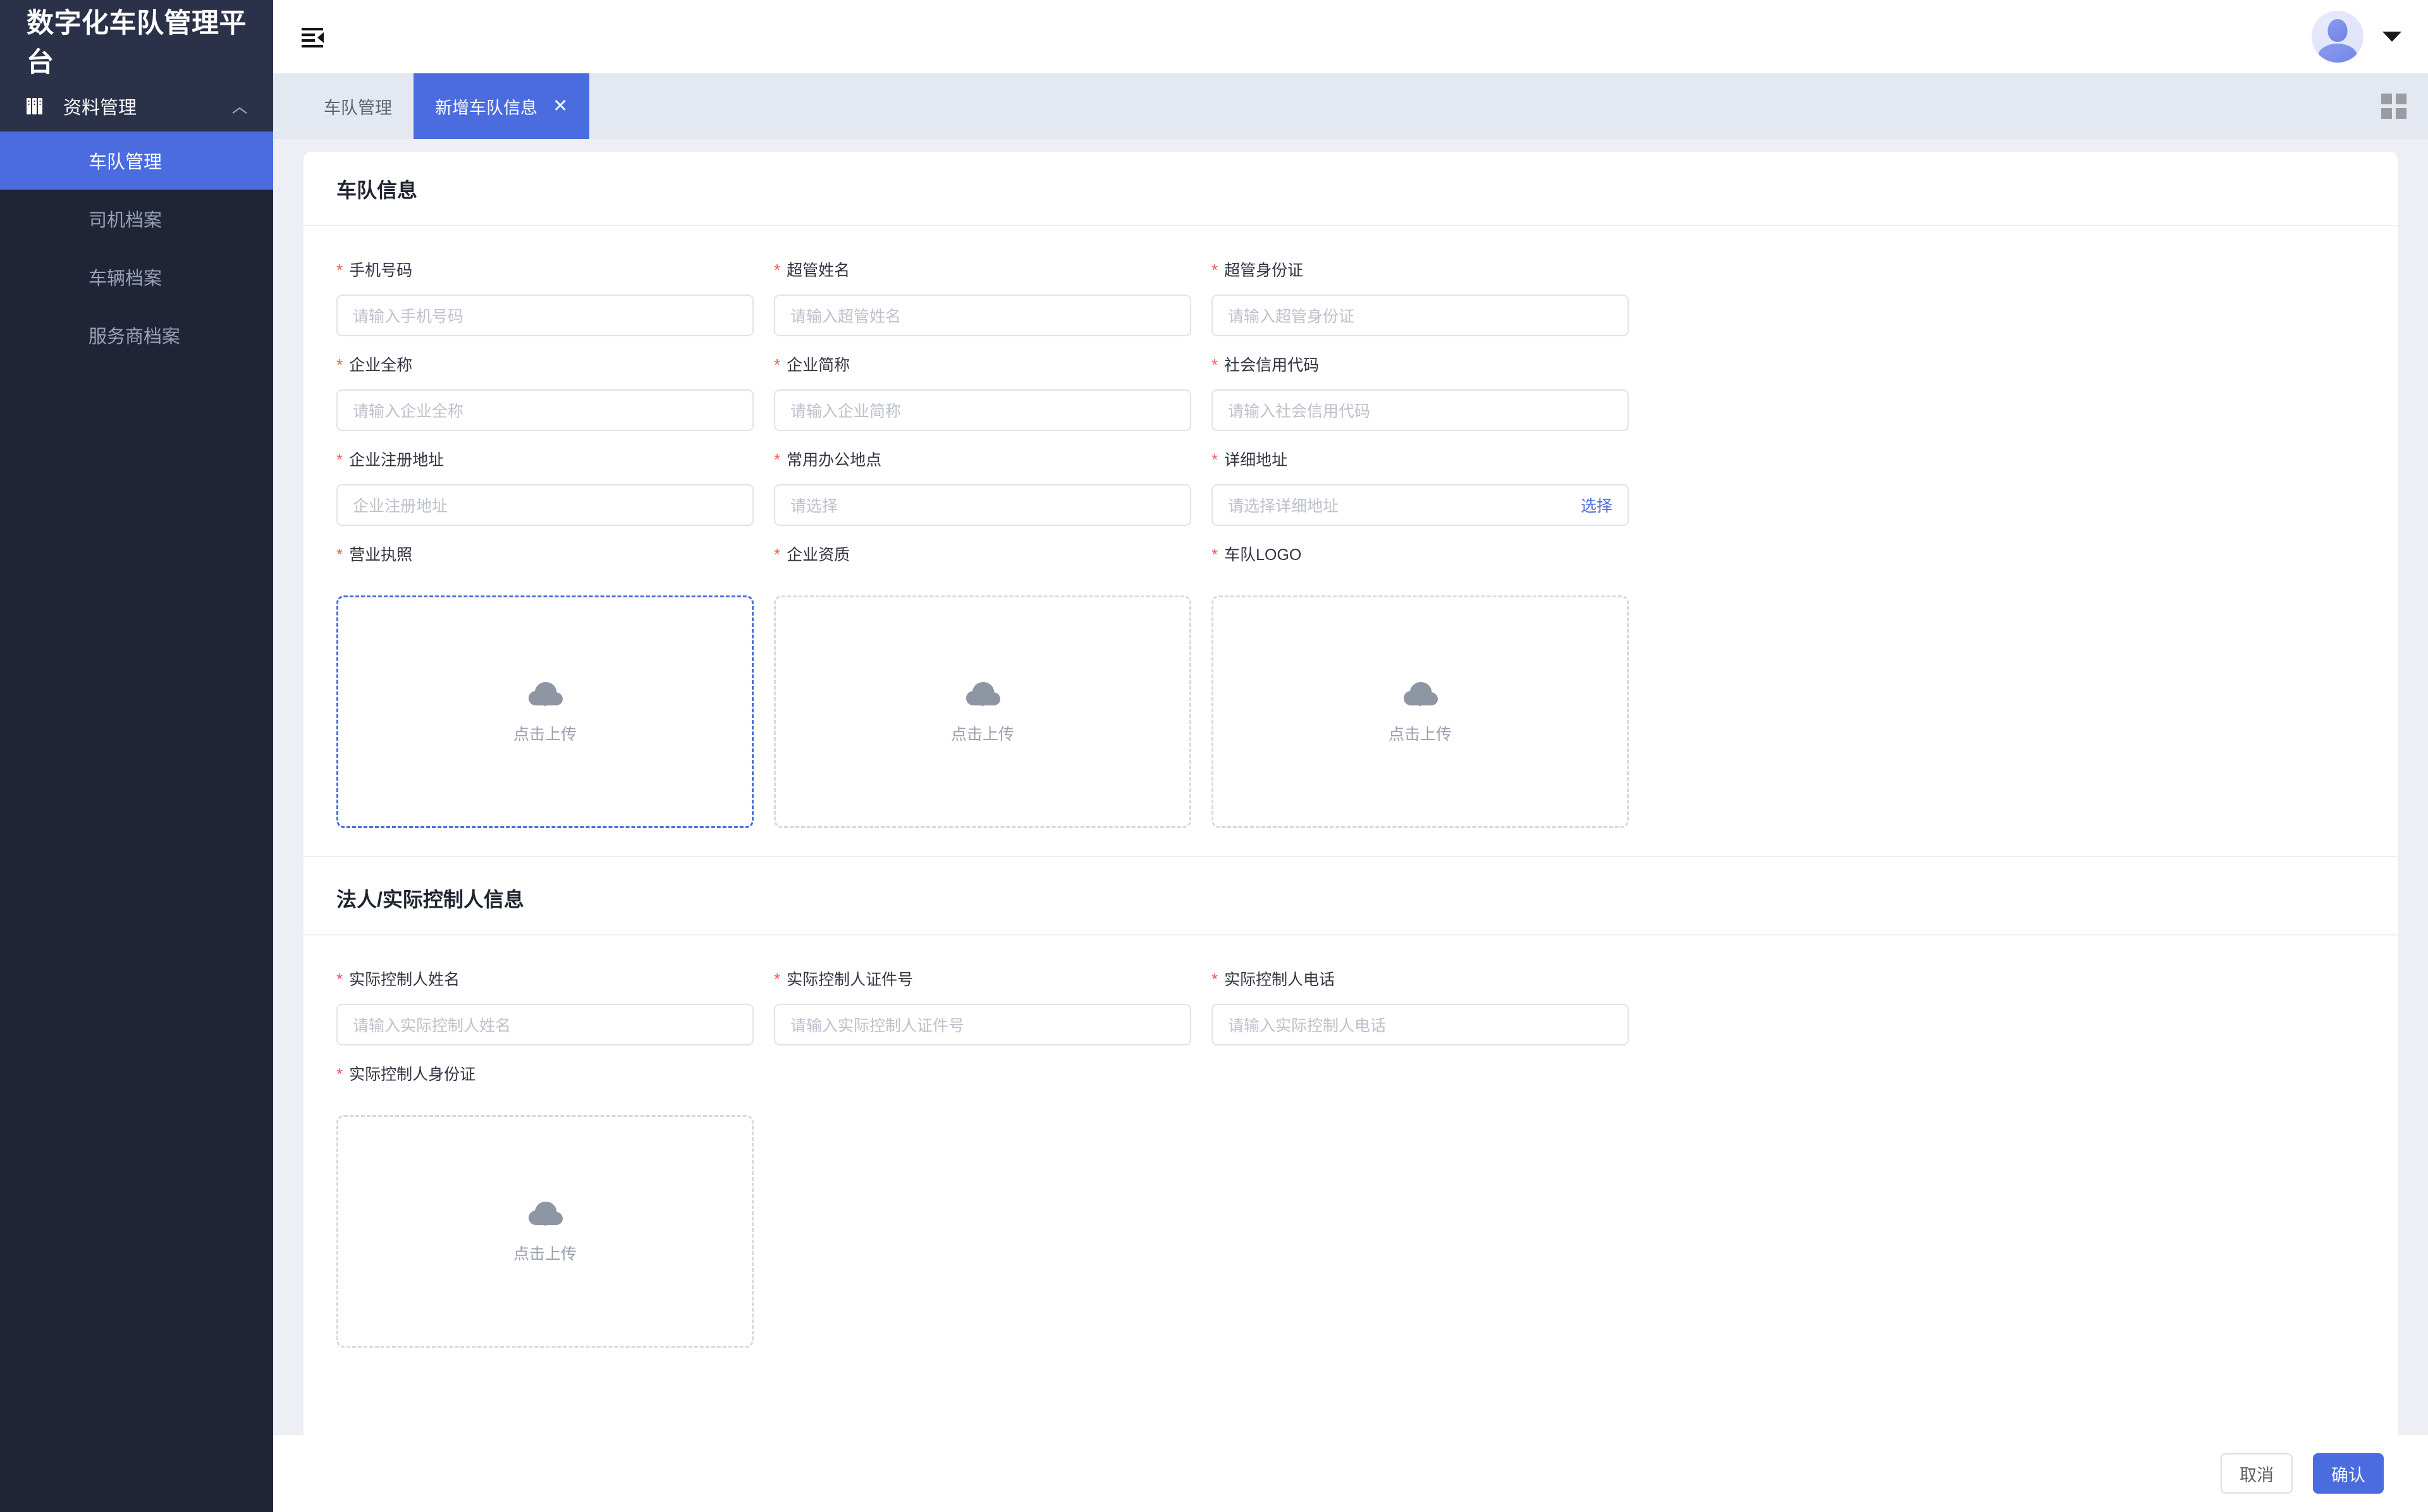  What do you see at coordinates (409, 412) in the screenshot?
I see `input-placeholder: 请输入企业全称` at bounding box center [409, 412].